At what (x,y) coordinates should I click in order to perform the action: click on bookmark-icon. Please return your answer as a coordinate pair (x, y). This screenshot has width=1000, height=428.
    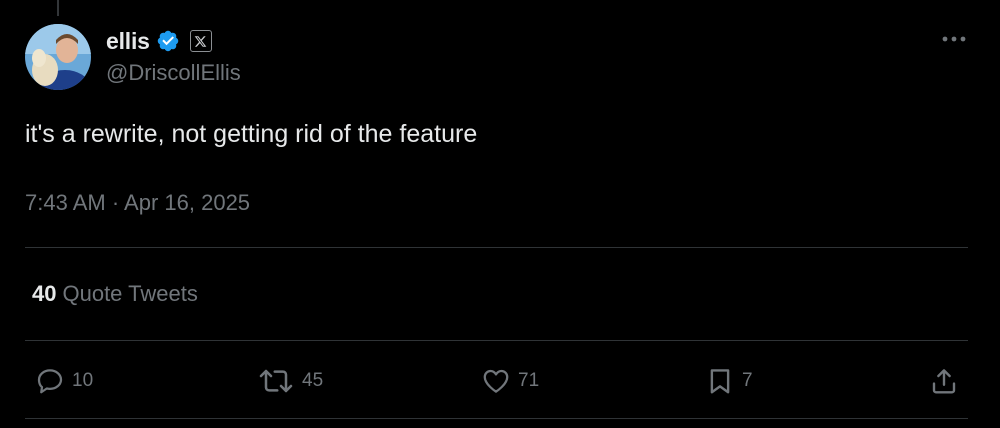
    Looking at the image, I should click on (720, 381).